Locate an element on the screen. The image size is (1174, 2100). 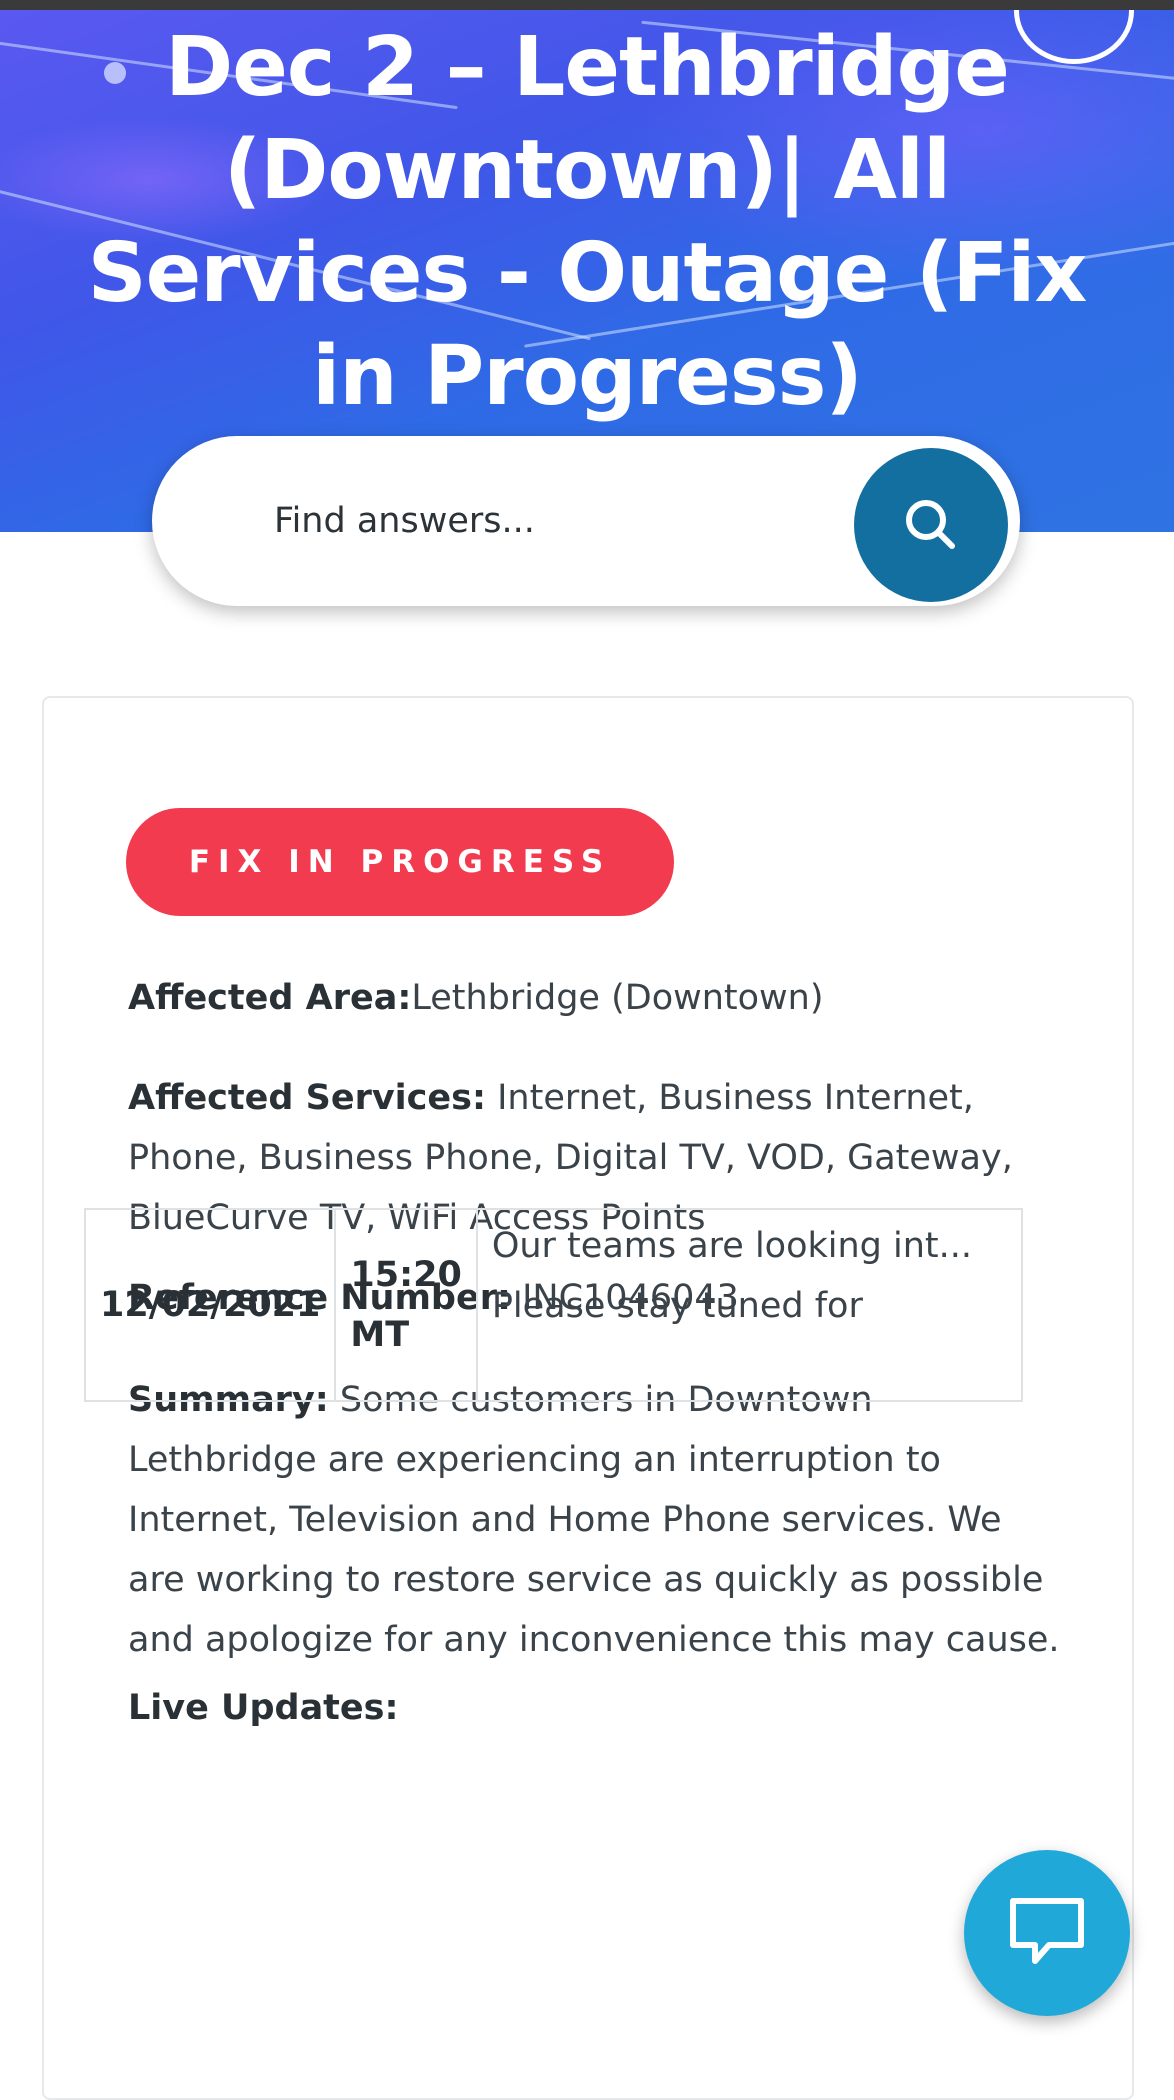
search-bar is located at coordinates (586, 521).